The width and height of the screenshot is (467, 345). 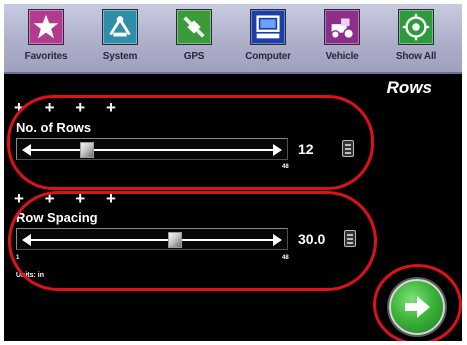 I want to click on show-all-button: Show All, so click(x=416, y=39).